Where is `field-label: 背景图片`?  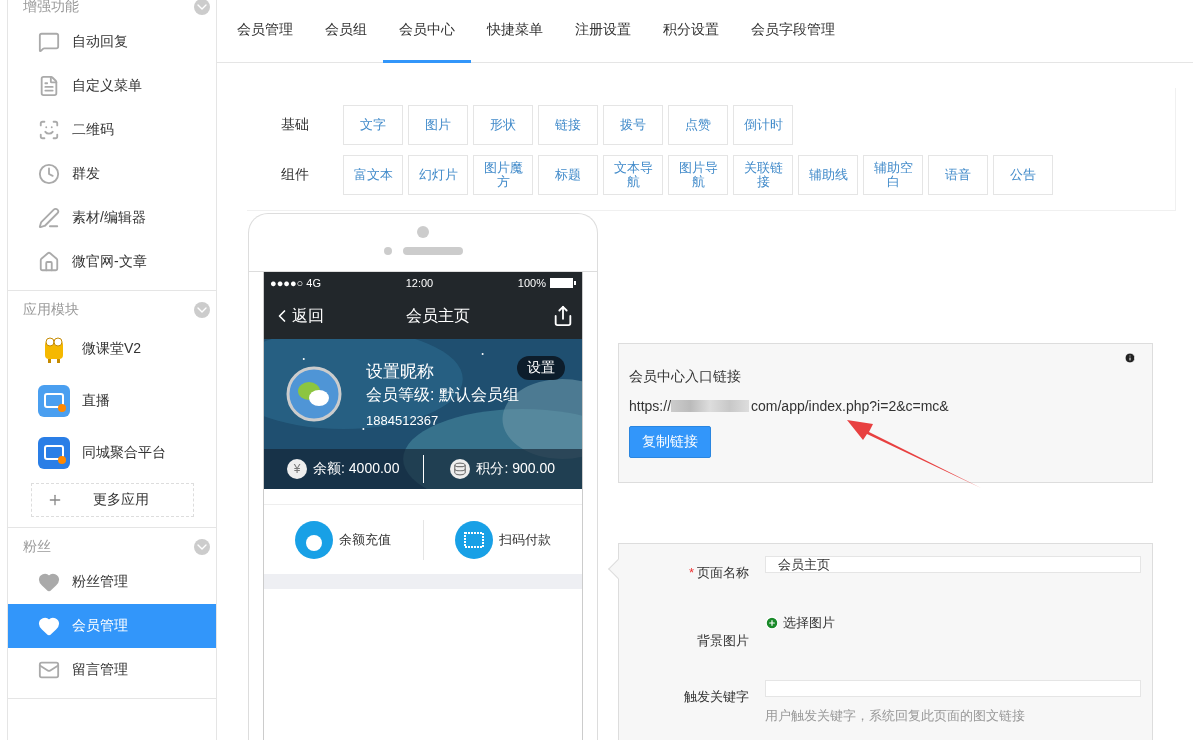 field-label: 背景图片 is located at coordinates (722, 641).